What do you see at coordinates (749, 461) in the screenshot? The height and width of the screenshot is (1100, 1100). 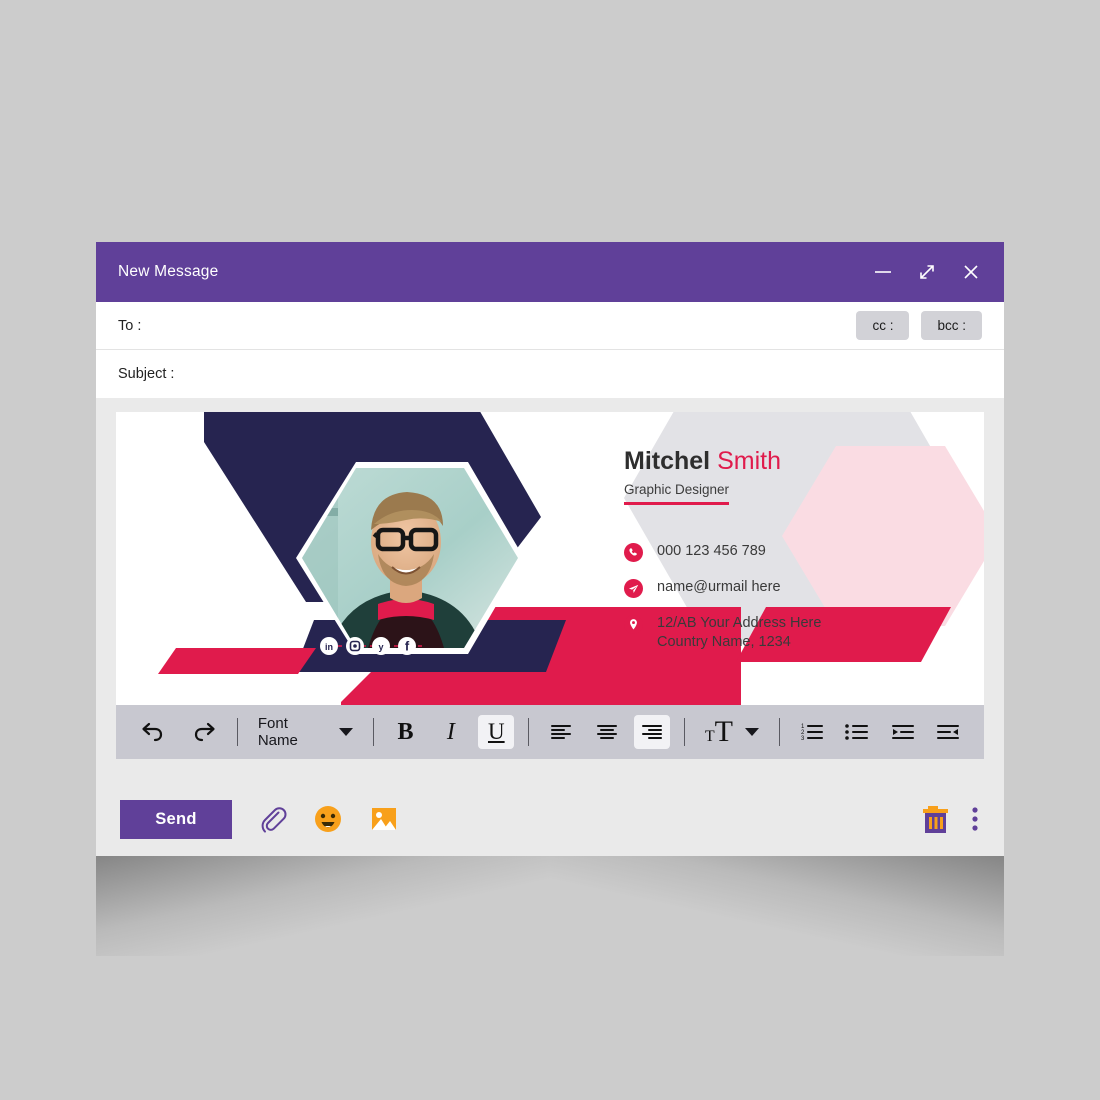 I see `signature-last-name: Smith` at bounding box center [749, 461].